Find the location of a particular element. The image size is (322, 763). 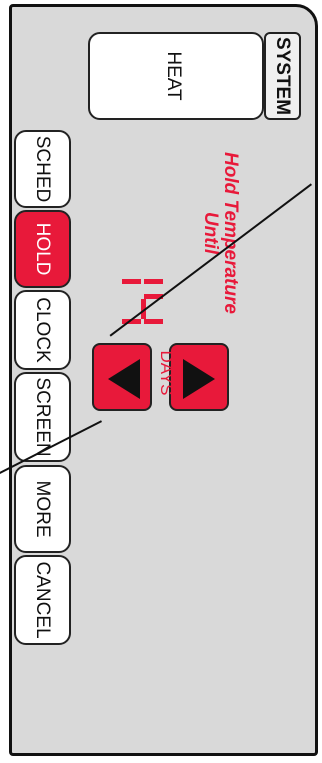

days-value-display is located at coordinates (142, 301).